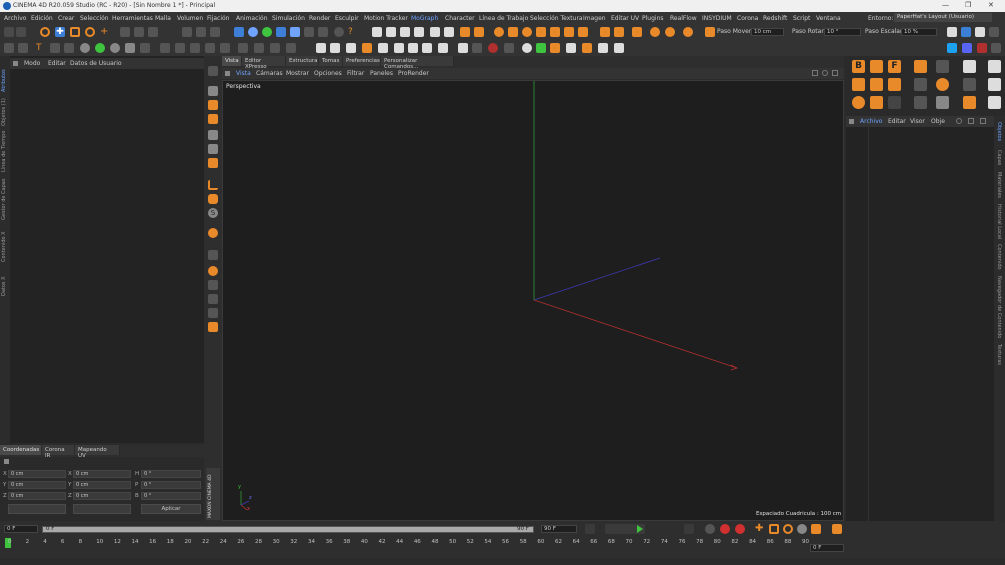 The image size is (1005, 565). Describe the element at coordinates (556, 18) in the screenshot. I see `menu-seleccion-textura: Selección Textura` at that location.